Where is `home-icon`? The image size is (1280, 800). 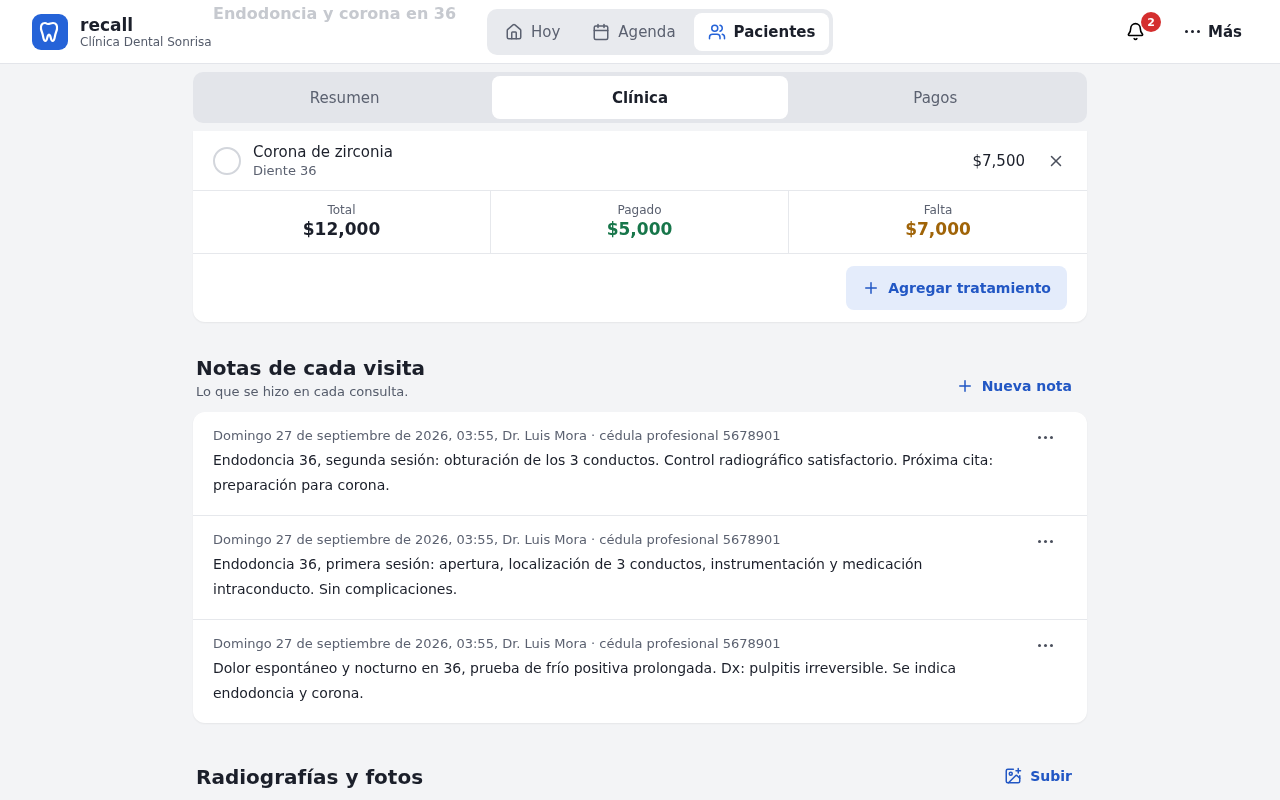 home-icon is located at coordinates (514, 31).